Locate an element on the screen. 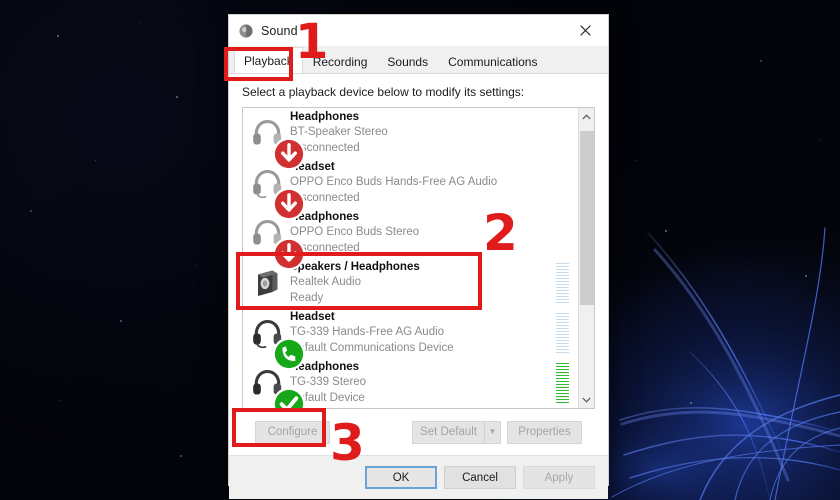  device-status: Disconnected is located at coordinates (325, 147).